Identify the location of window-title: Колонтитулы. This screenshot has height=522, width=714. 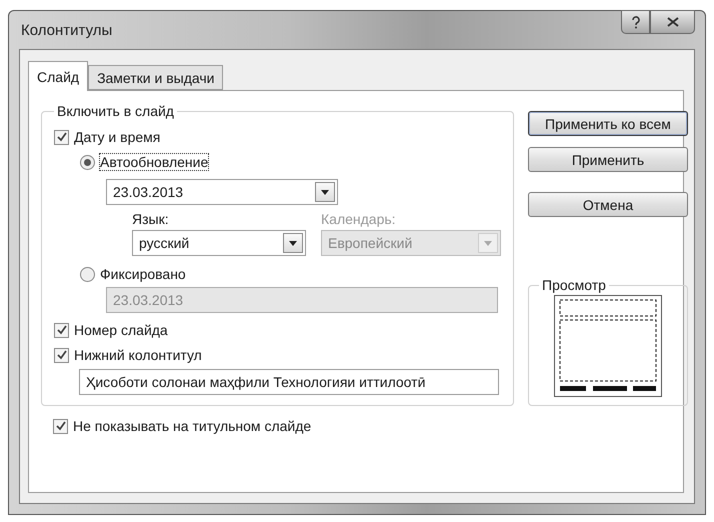
(66, 30).